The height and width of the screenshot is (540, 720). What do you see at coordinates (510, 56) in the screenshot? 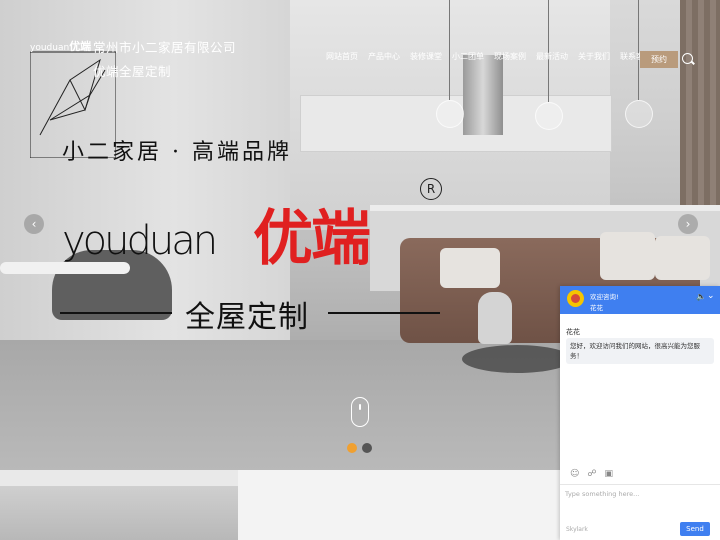
I see `nav-item-cases: 现场案例` at bounding box center [510, 56].